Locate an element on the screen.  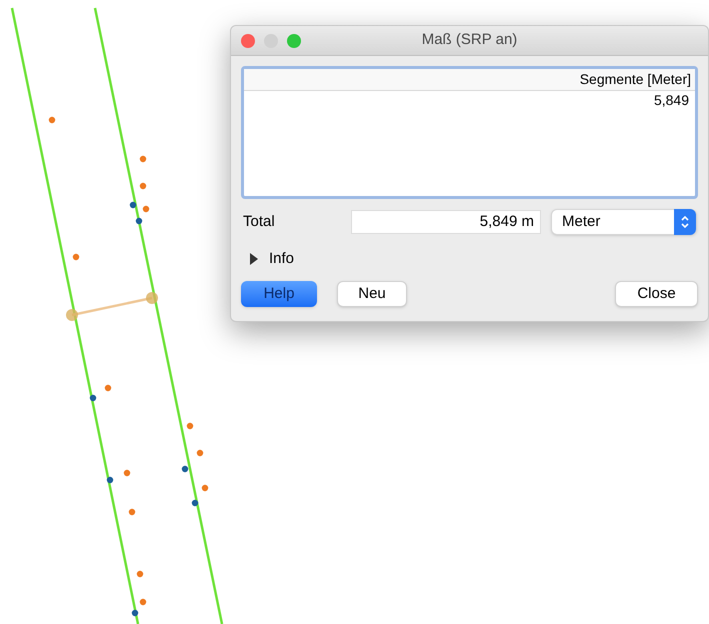
total-label: Total is located at coordinates (259, 222).